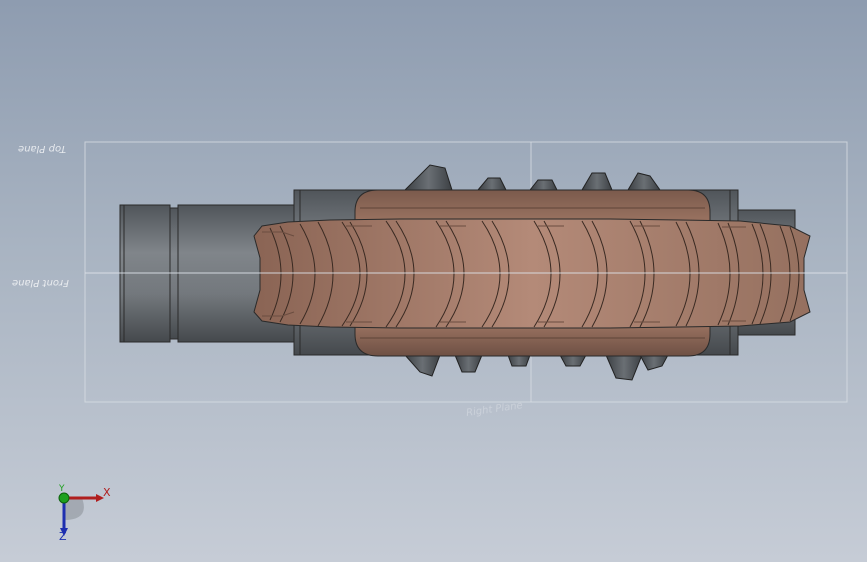 This screenshot has width=867, height=562. Describe the element at coordinates (42, 148) in the screenshot. I see `top-plane-label: Top Plane` at that location.